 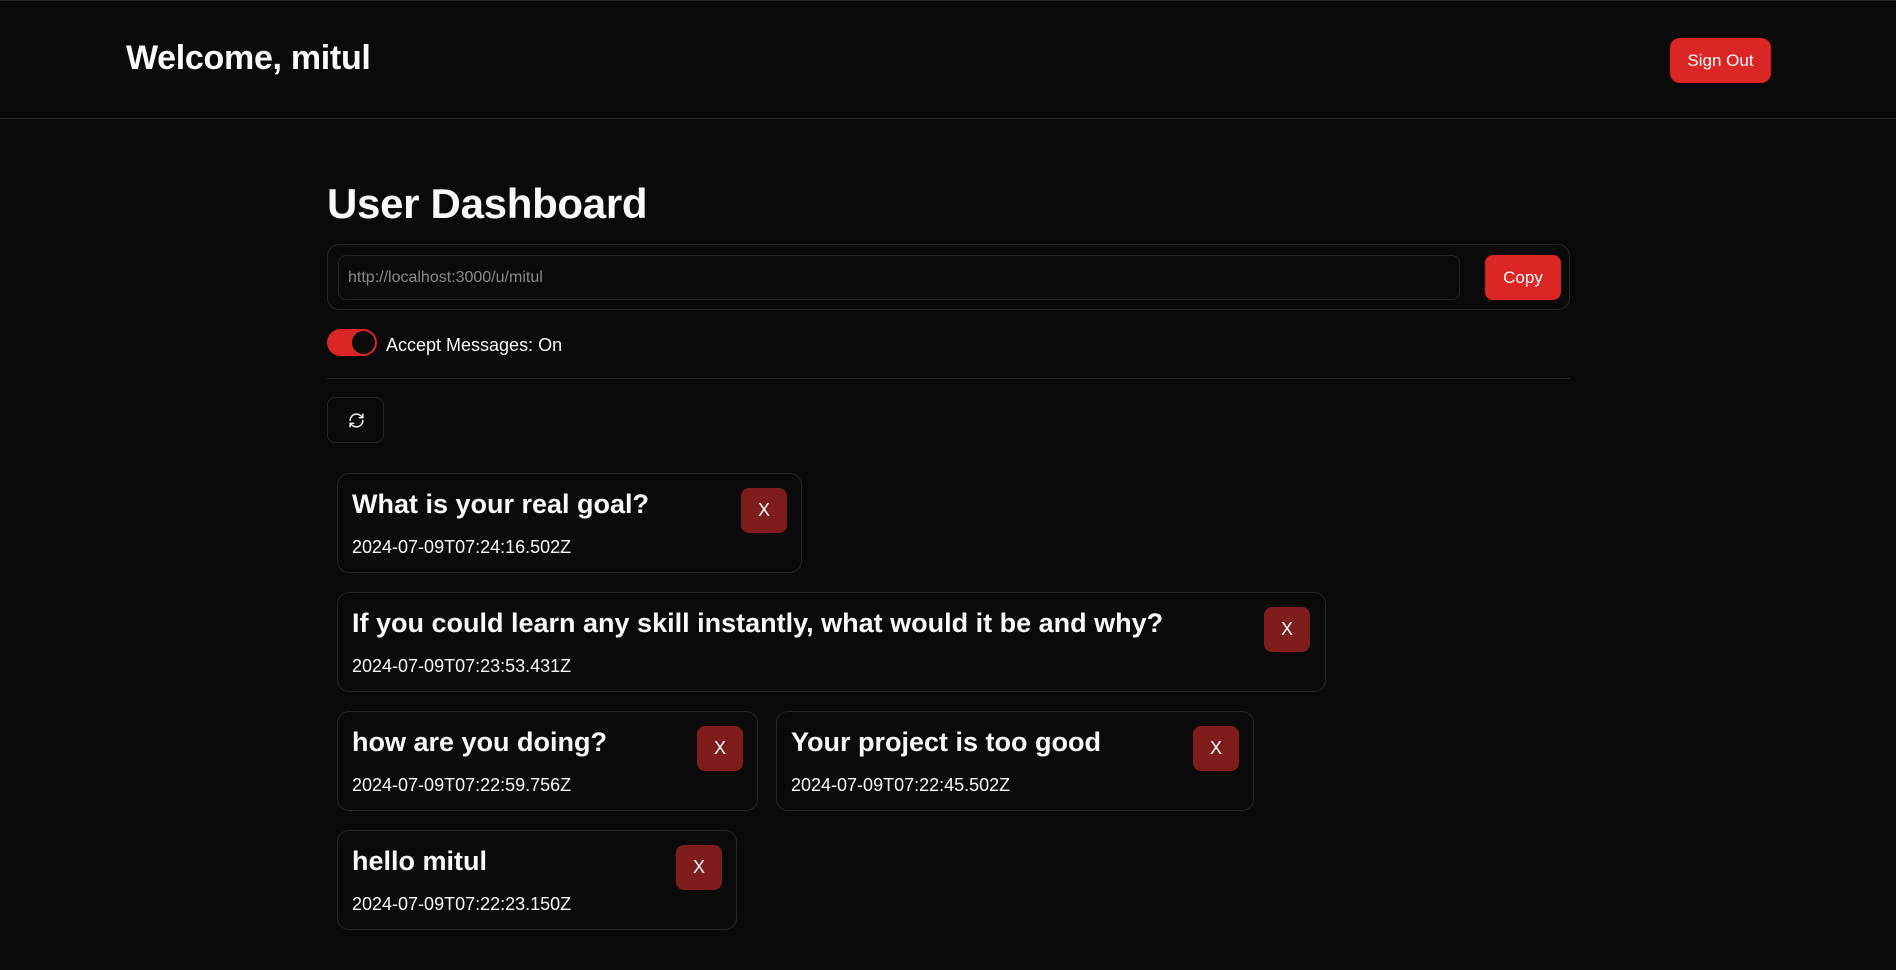 What do you see at coordinates (419, 861) in the screenshot?
I see `message-content: hello mitul` at bounding box center [419, 861].